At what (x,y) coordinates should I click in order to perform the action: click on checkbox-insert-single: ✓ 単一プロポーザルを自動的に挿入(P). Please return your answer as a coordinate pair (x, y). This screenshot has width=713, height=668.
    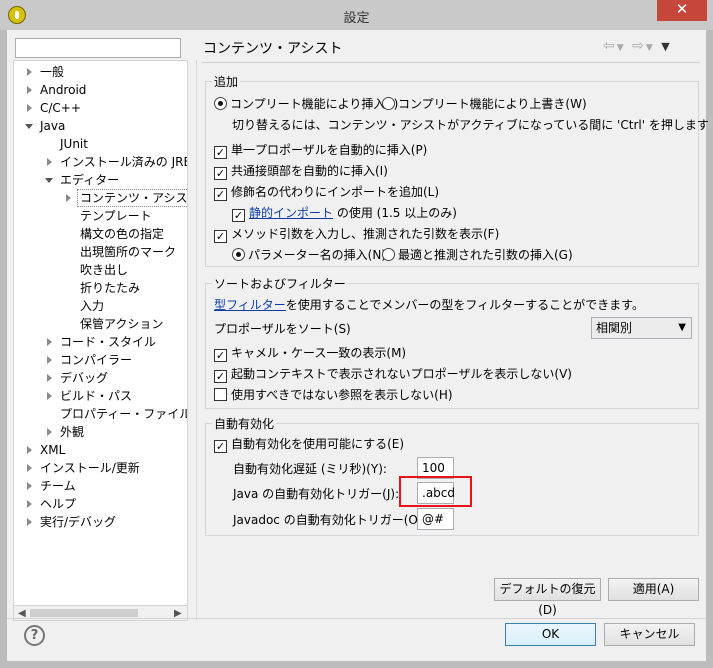
    Looking at the image, I should click on (320, 150).